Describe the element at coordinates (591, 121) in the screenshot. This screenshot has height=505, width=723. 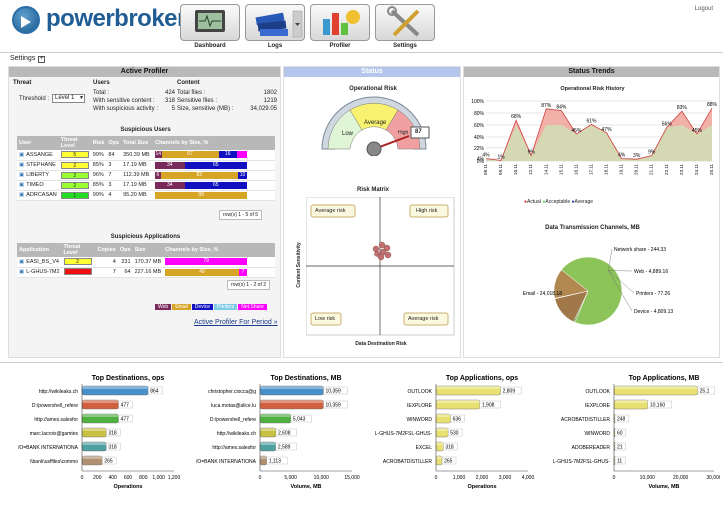
I see `data-label: 61%` at that location.